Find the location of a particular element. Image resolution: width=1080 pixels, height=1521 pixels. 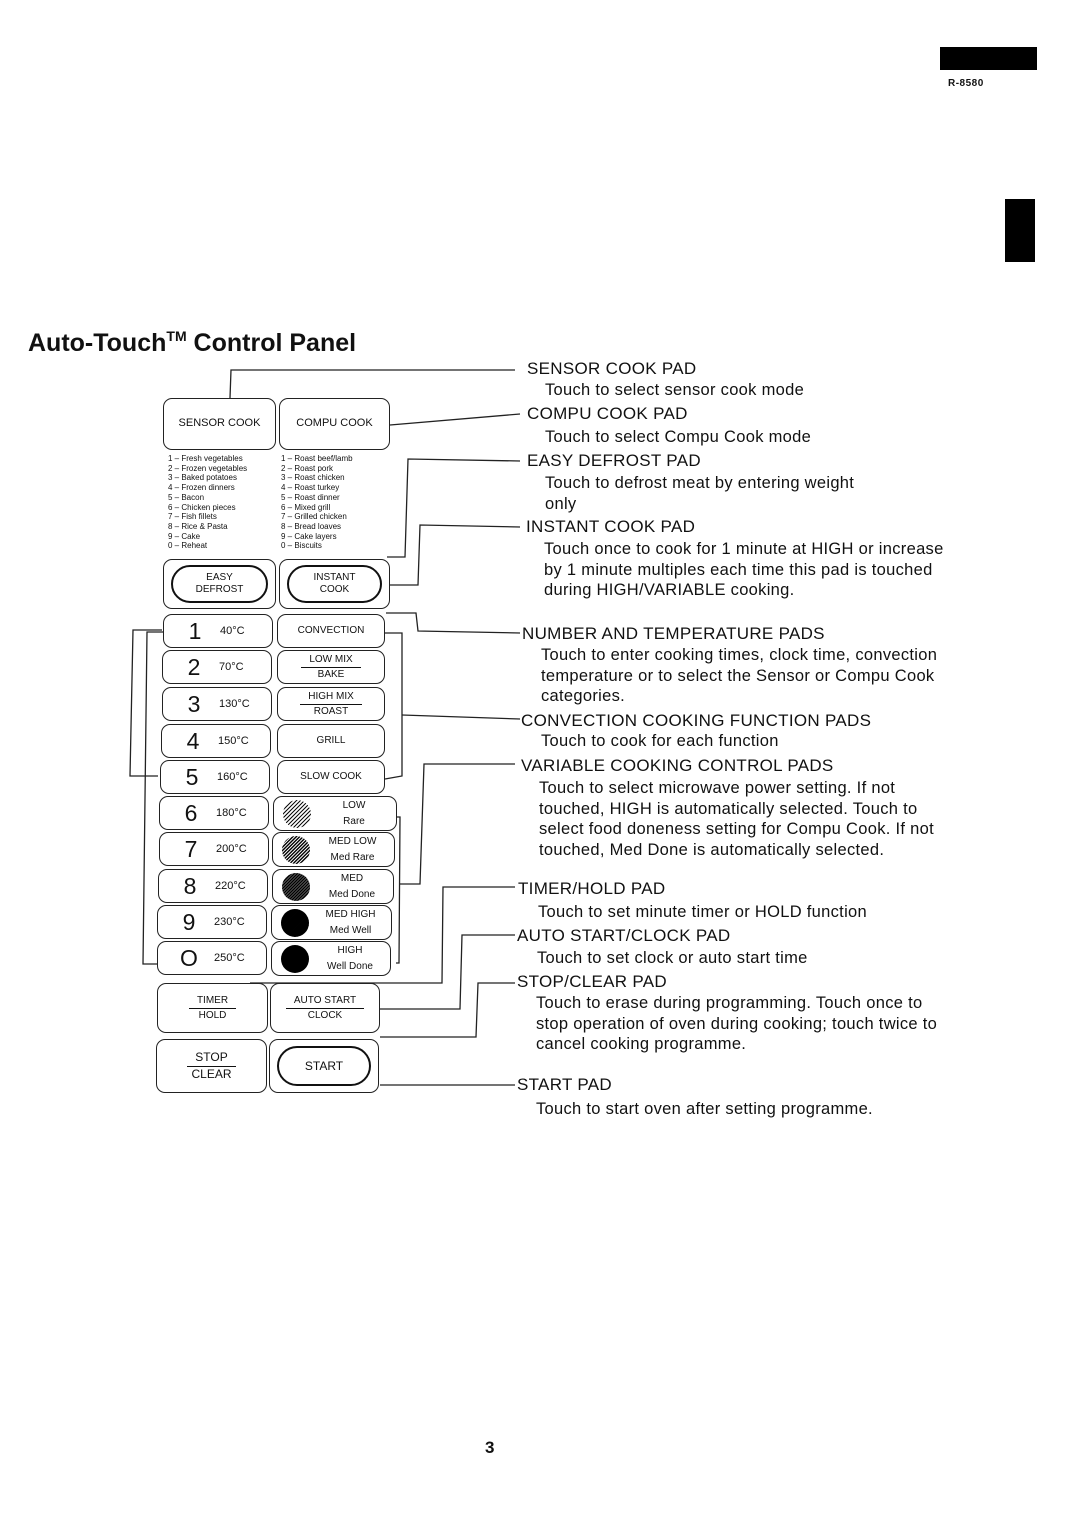

variable-label: MED HIGH Med Well is located at coordinates (350, 922).